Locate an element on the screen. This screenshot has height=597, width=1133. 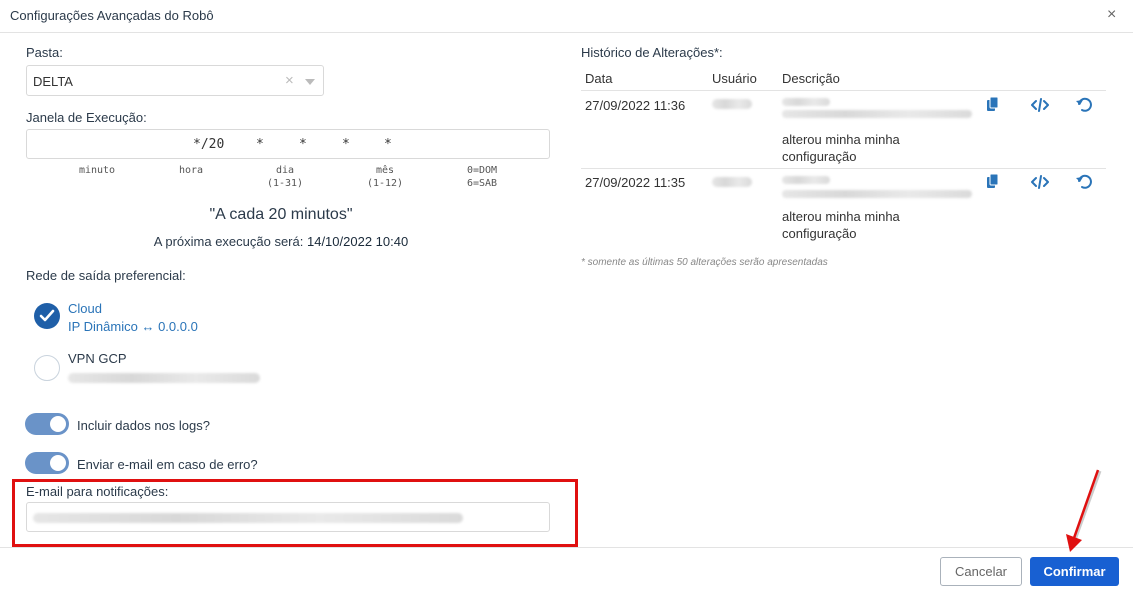
close-icon: × is located at coordinates (1111, 15).